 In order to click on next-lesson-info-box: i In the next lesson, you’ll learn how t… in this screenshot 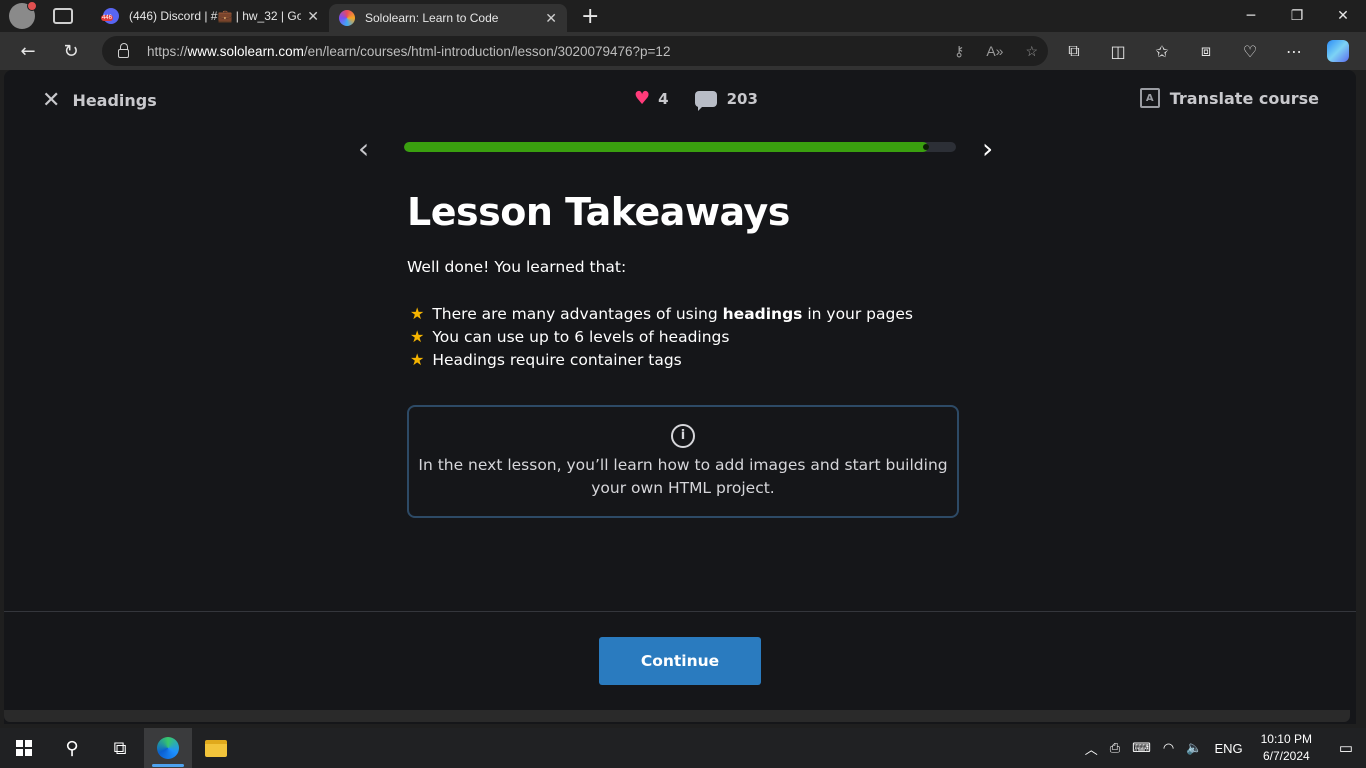, I will do `click(683, 461)`.